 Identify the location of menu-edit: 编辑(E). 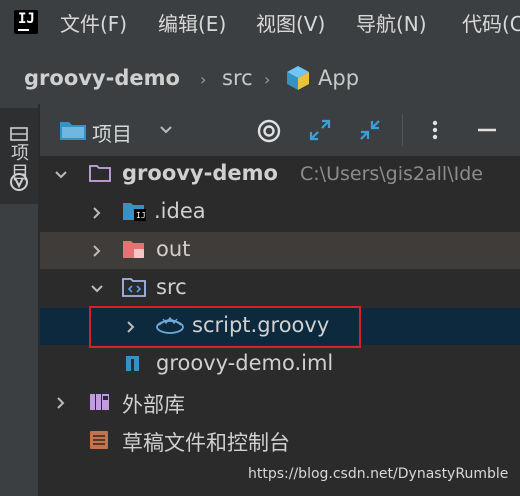
(192, 22).